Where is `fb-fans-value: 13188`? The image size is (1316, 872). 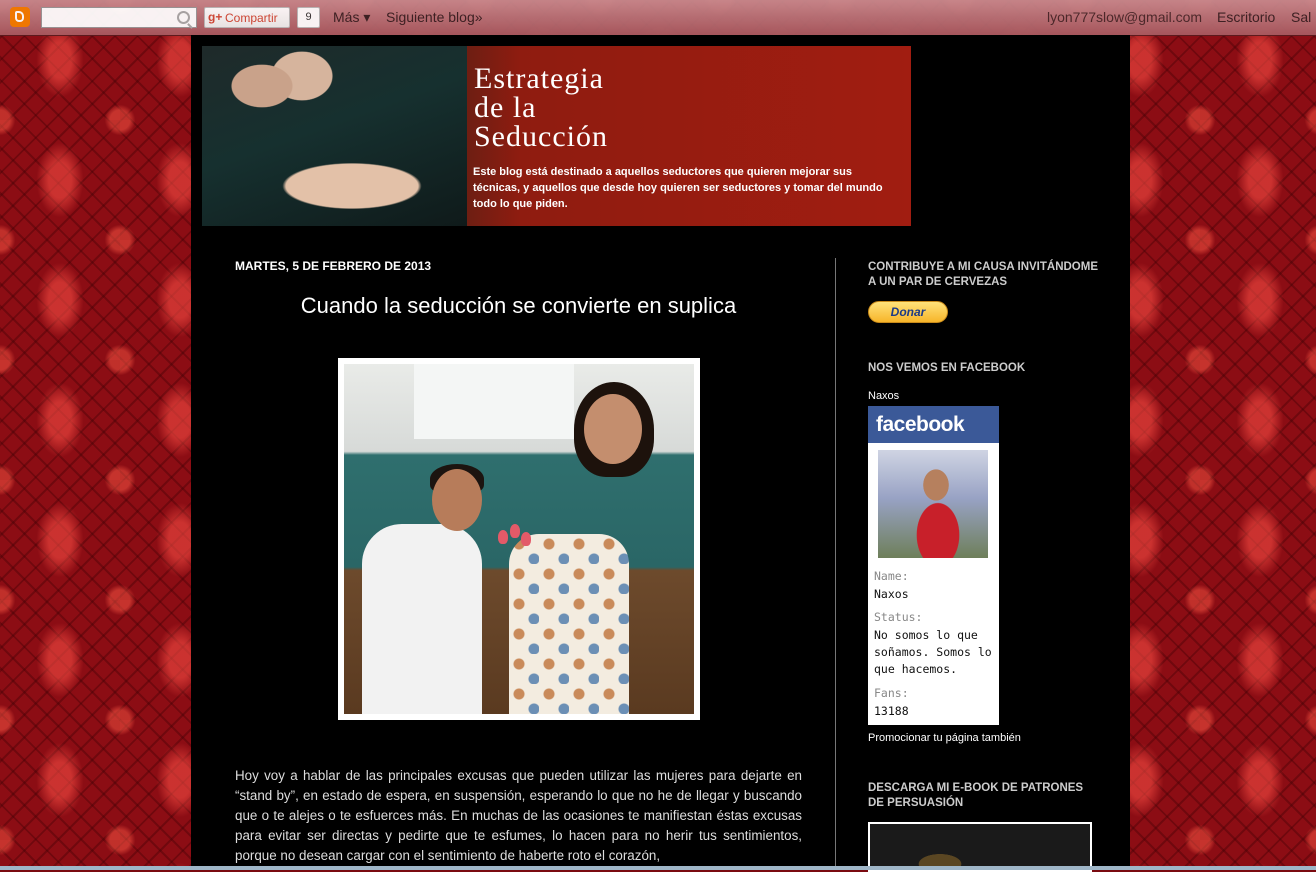 fb-fans-value: 13188 is located at coordinates (891, 711).